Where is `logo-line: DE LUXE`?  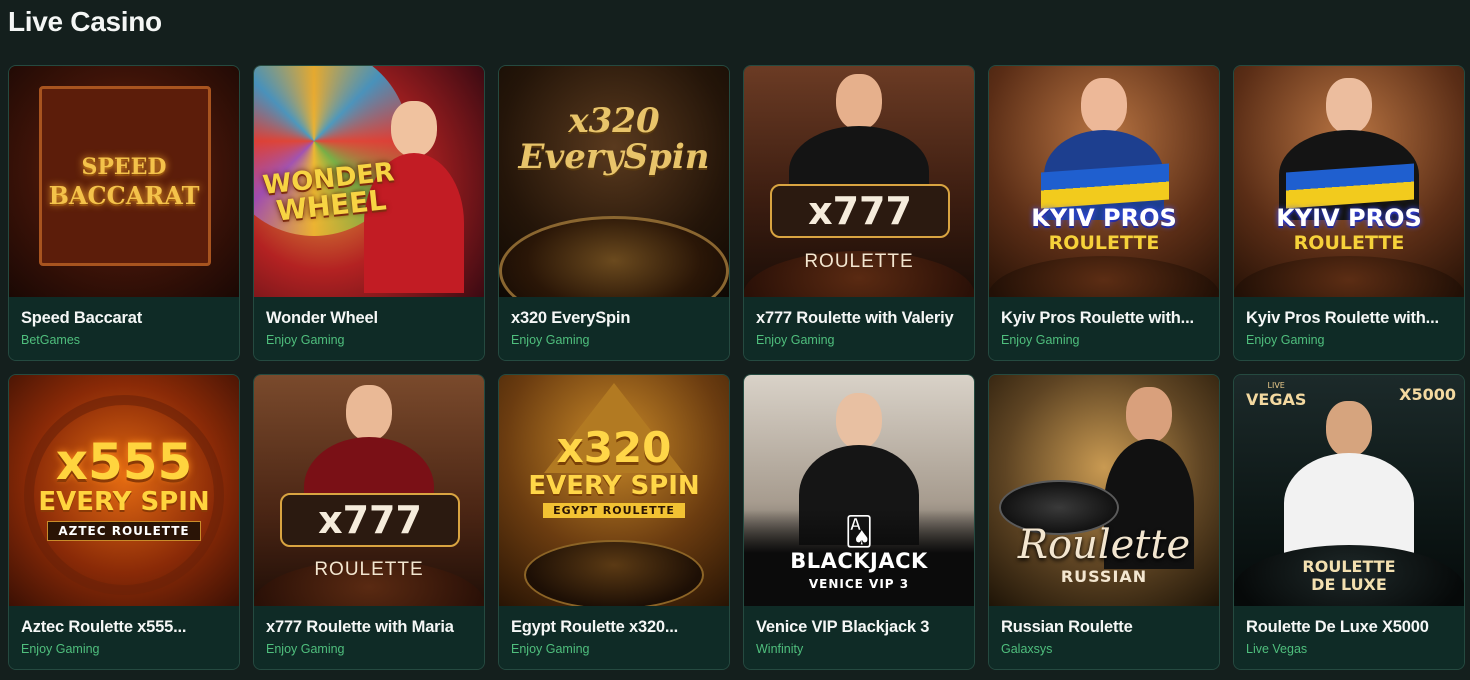
logo-line: DE LUXE is located at coordinates (1349, 584).